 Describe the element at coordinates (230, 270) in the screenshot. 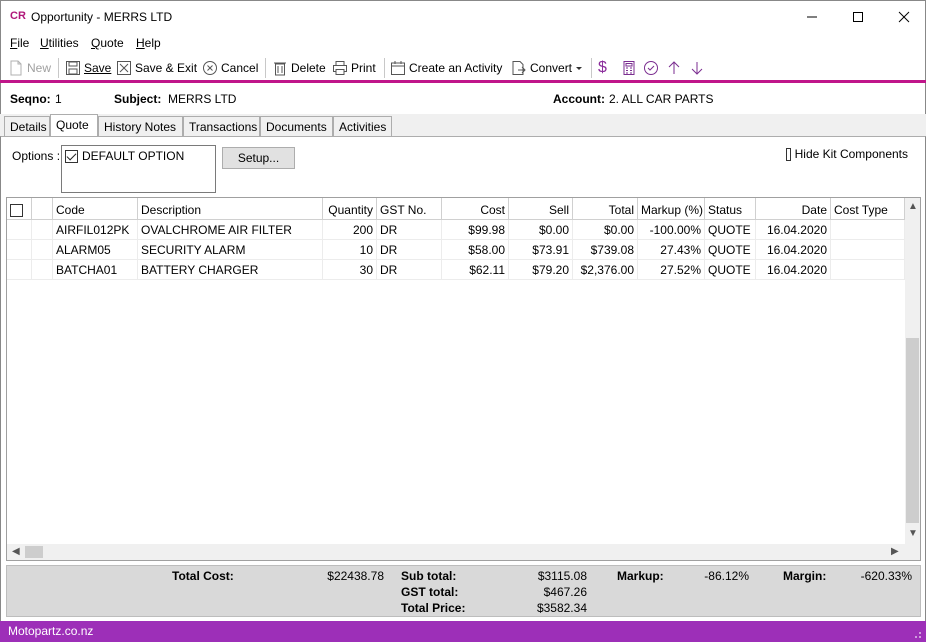

I see `cell-description: BATTERY CHARGER` at that location.